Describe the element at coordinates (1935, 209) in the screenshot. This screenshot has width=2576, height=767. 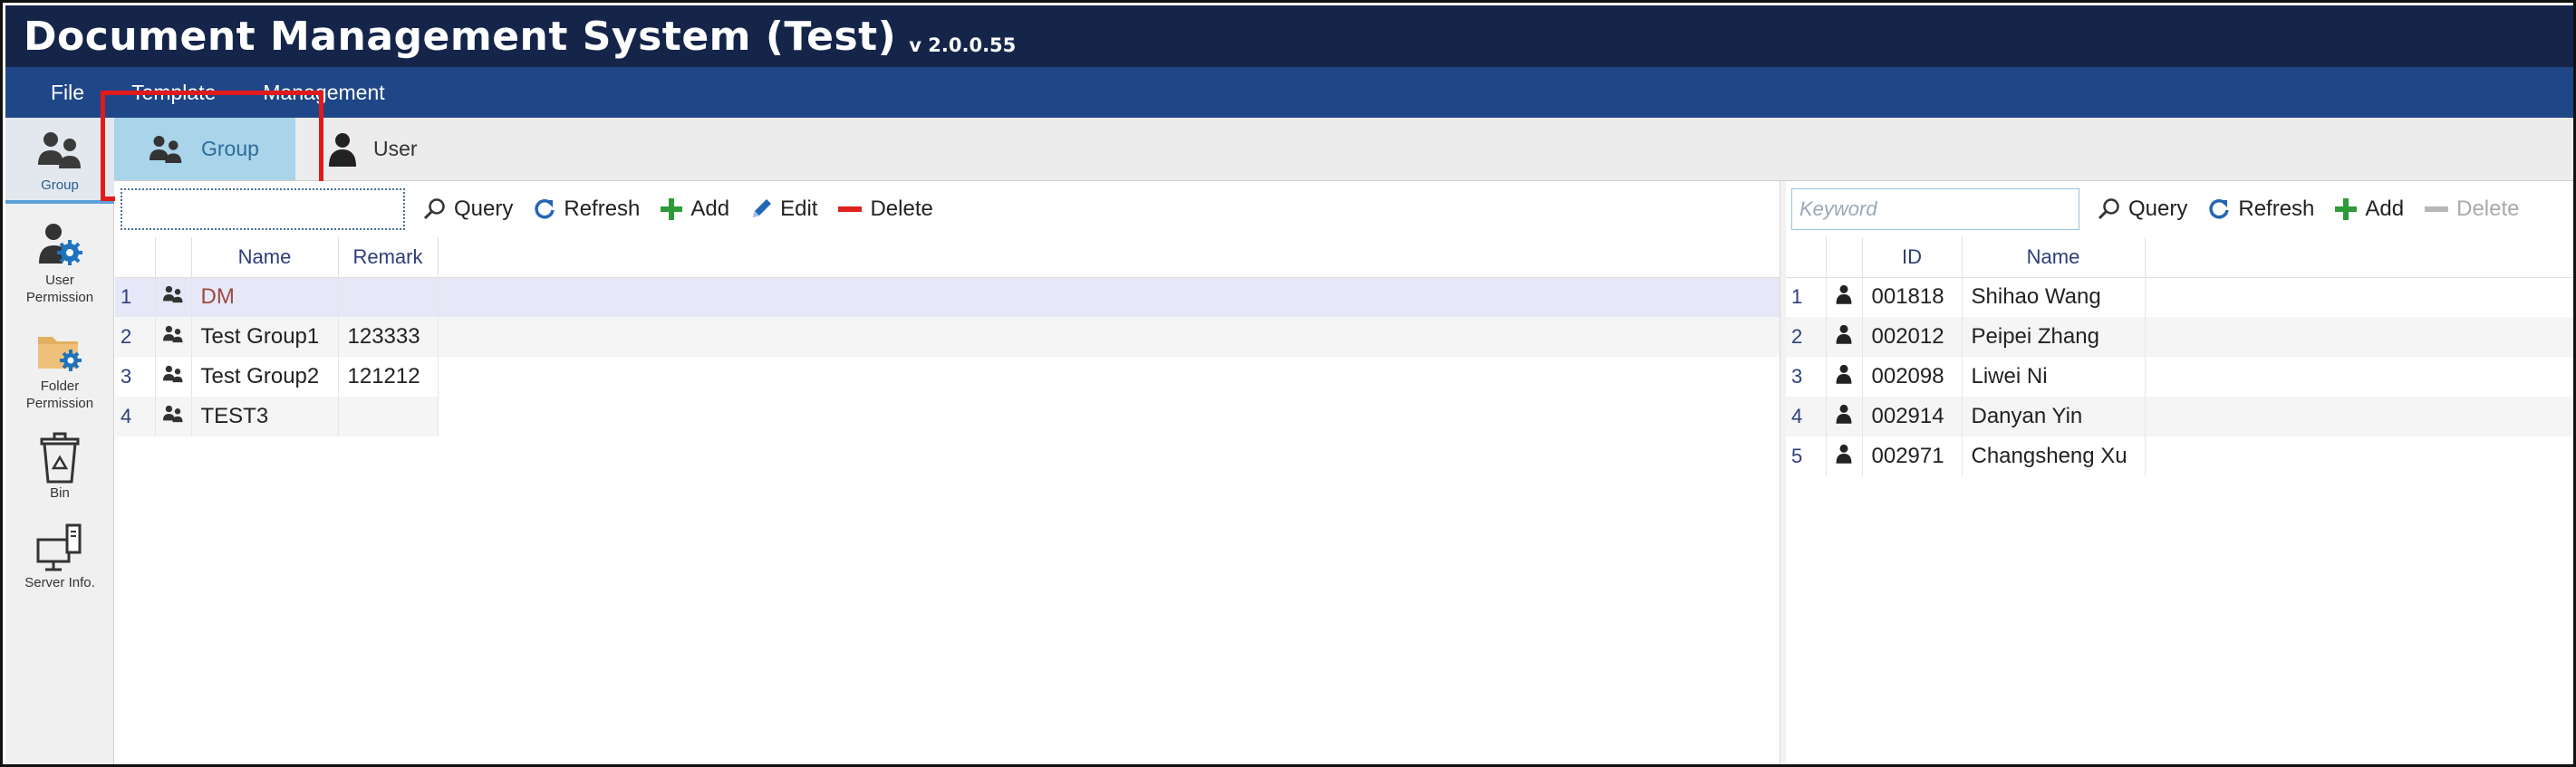
I see `keyword-search-input` at that location.